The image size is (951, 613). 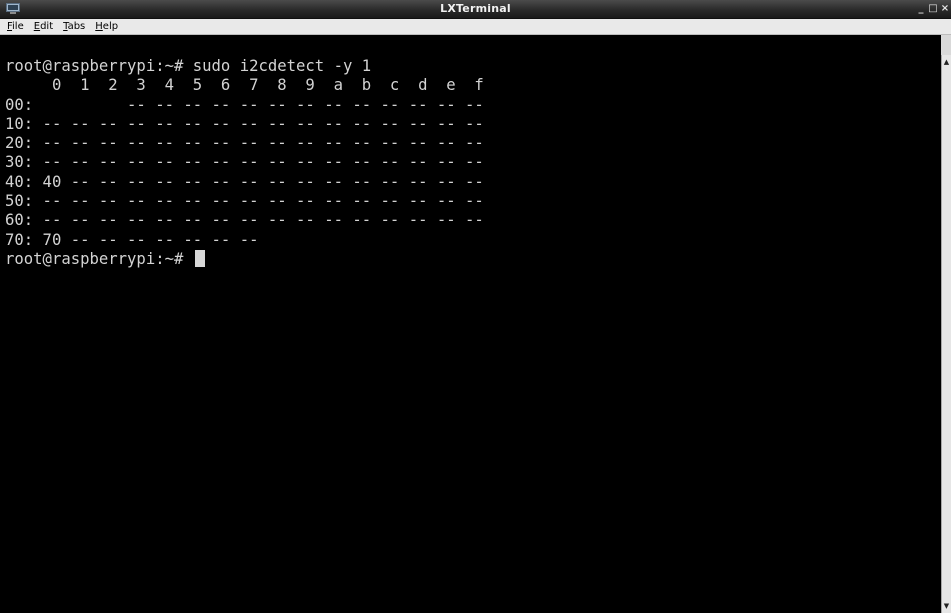 I want to click on menu-help: Help, so click(x=106, y=26).